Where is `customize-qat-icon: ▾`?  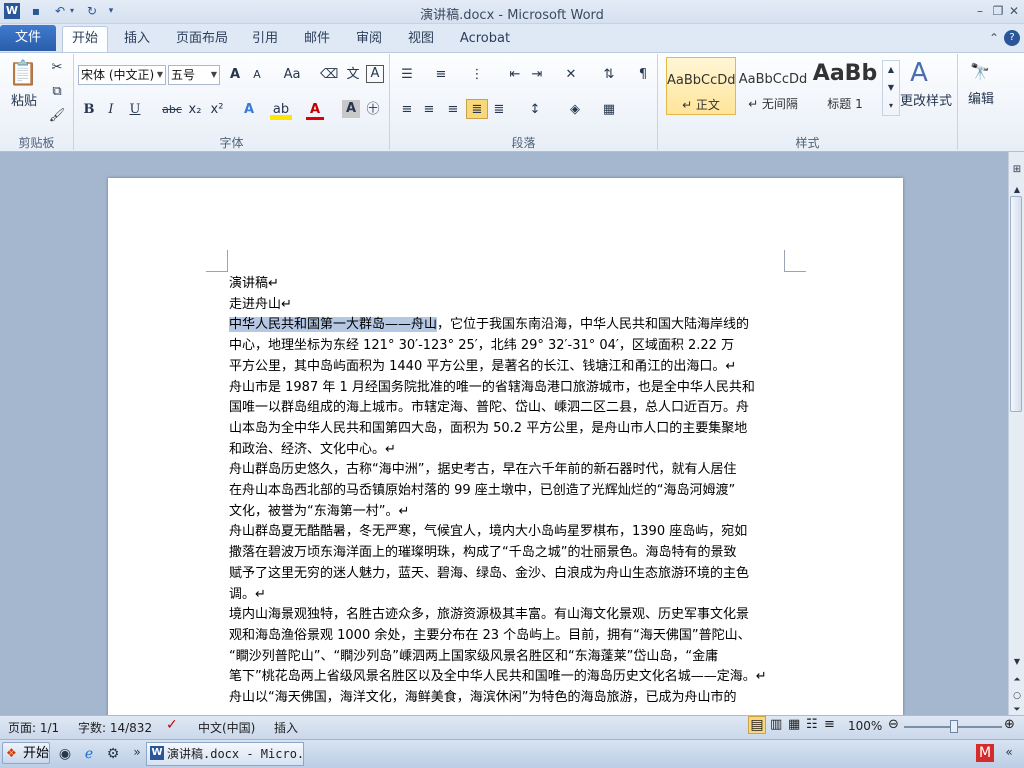
customize-qat-icon: ▾ is located at coordinates (111, 11).